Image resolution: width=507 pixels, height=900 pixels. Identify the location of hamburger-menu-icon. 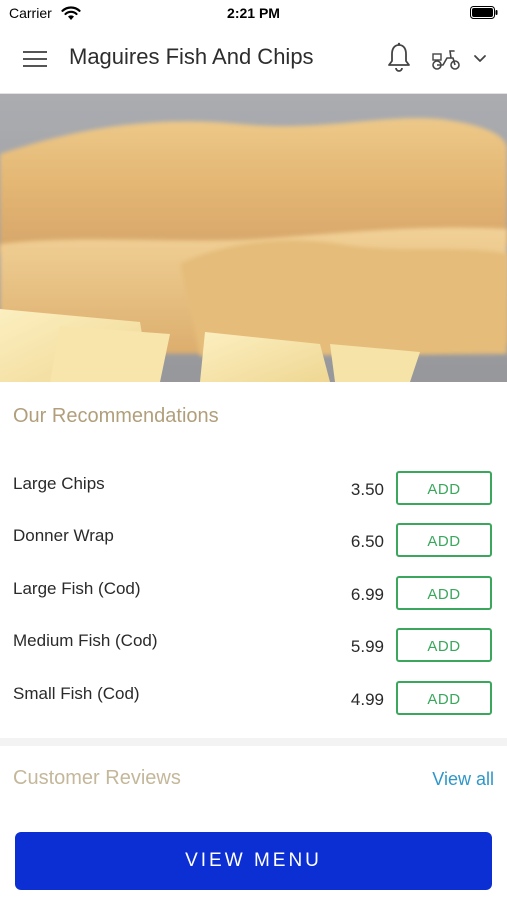
(35, 59).